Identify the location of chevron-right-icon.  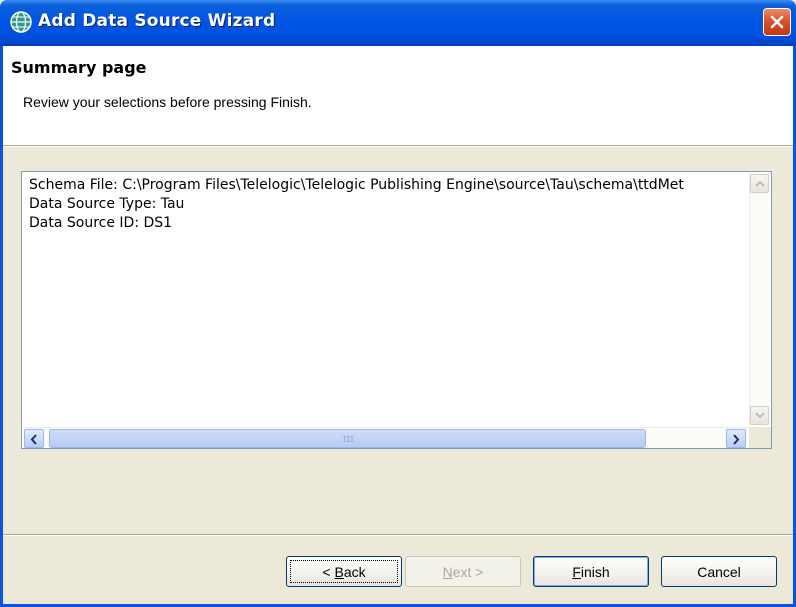
(736, 439).